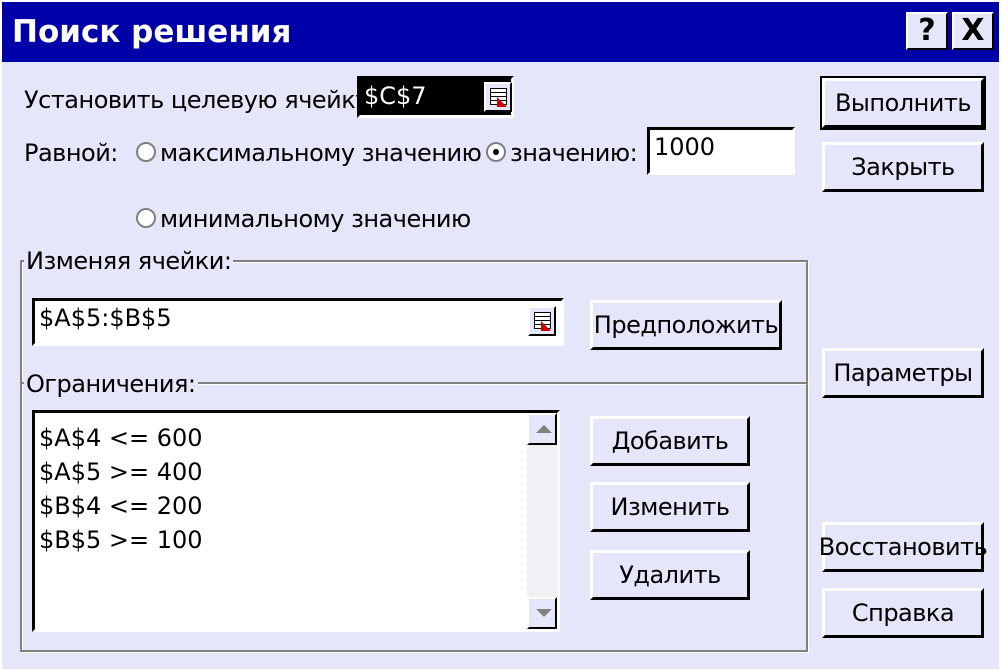 The height and width of the screenshot is (671, 1001). What do you see at coordinates (146, 152) in the screenshot?
I see `radio-max` at bounding box center [146, 152].